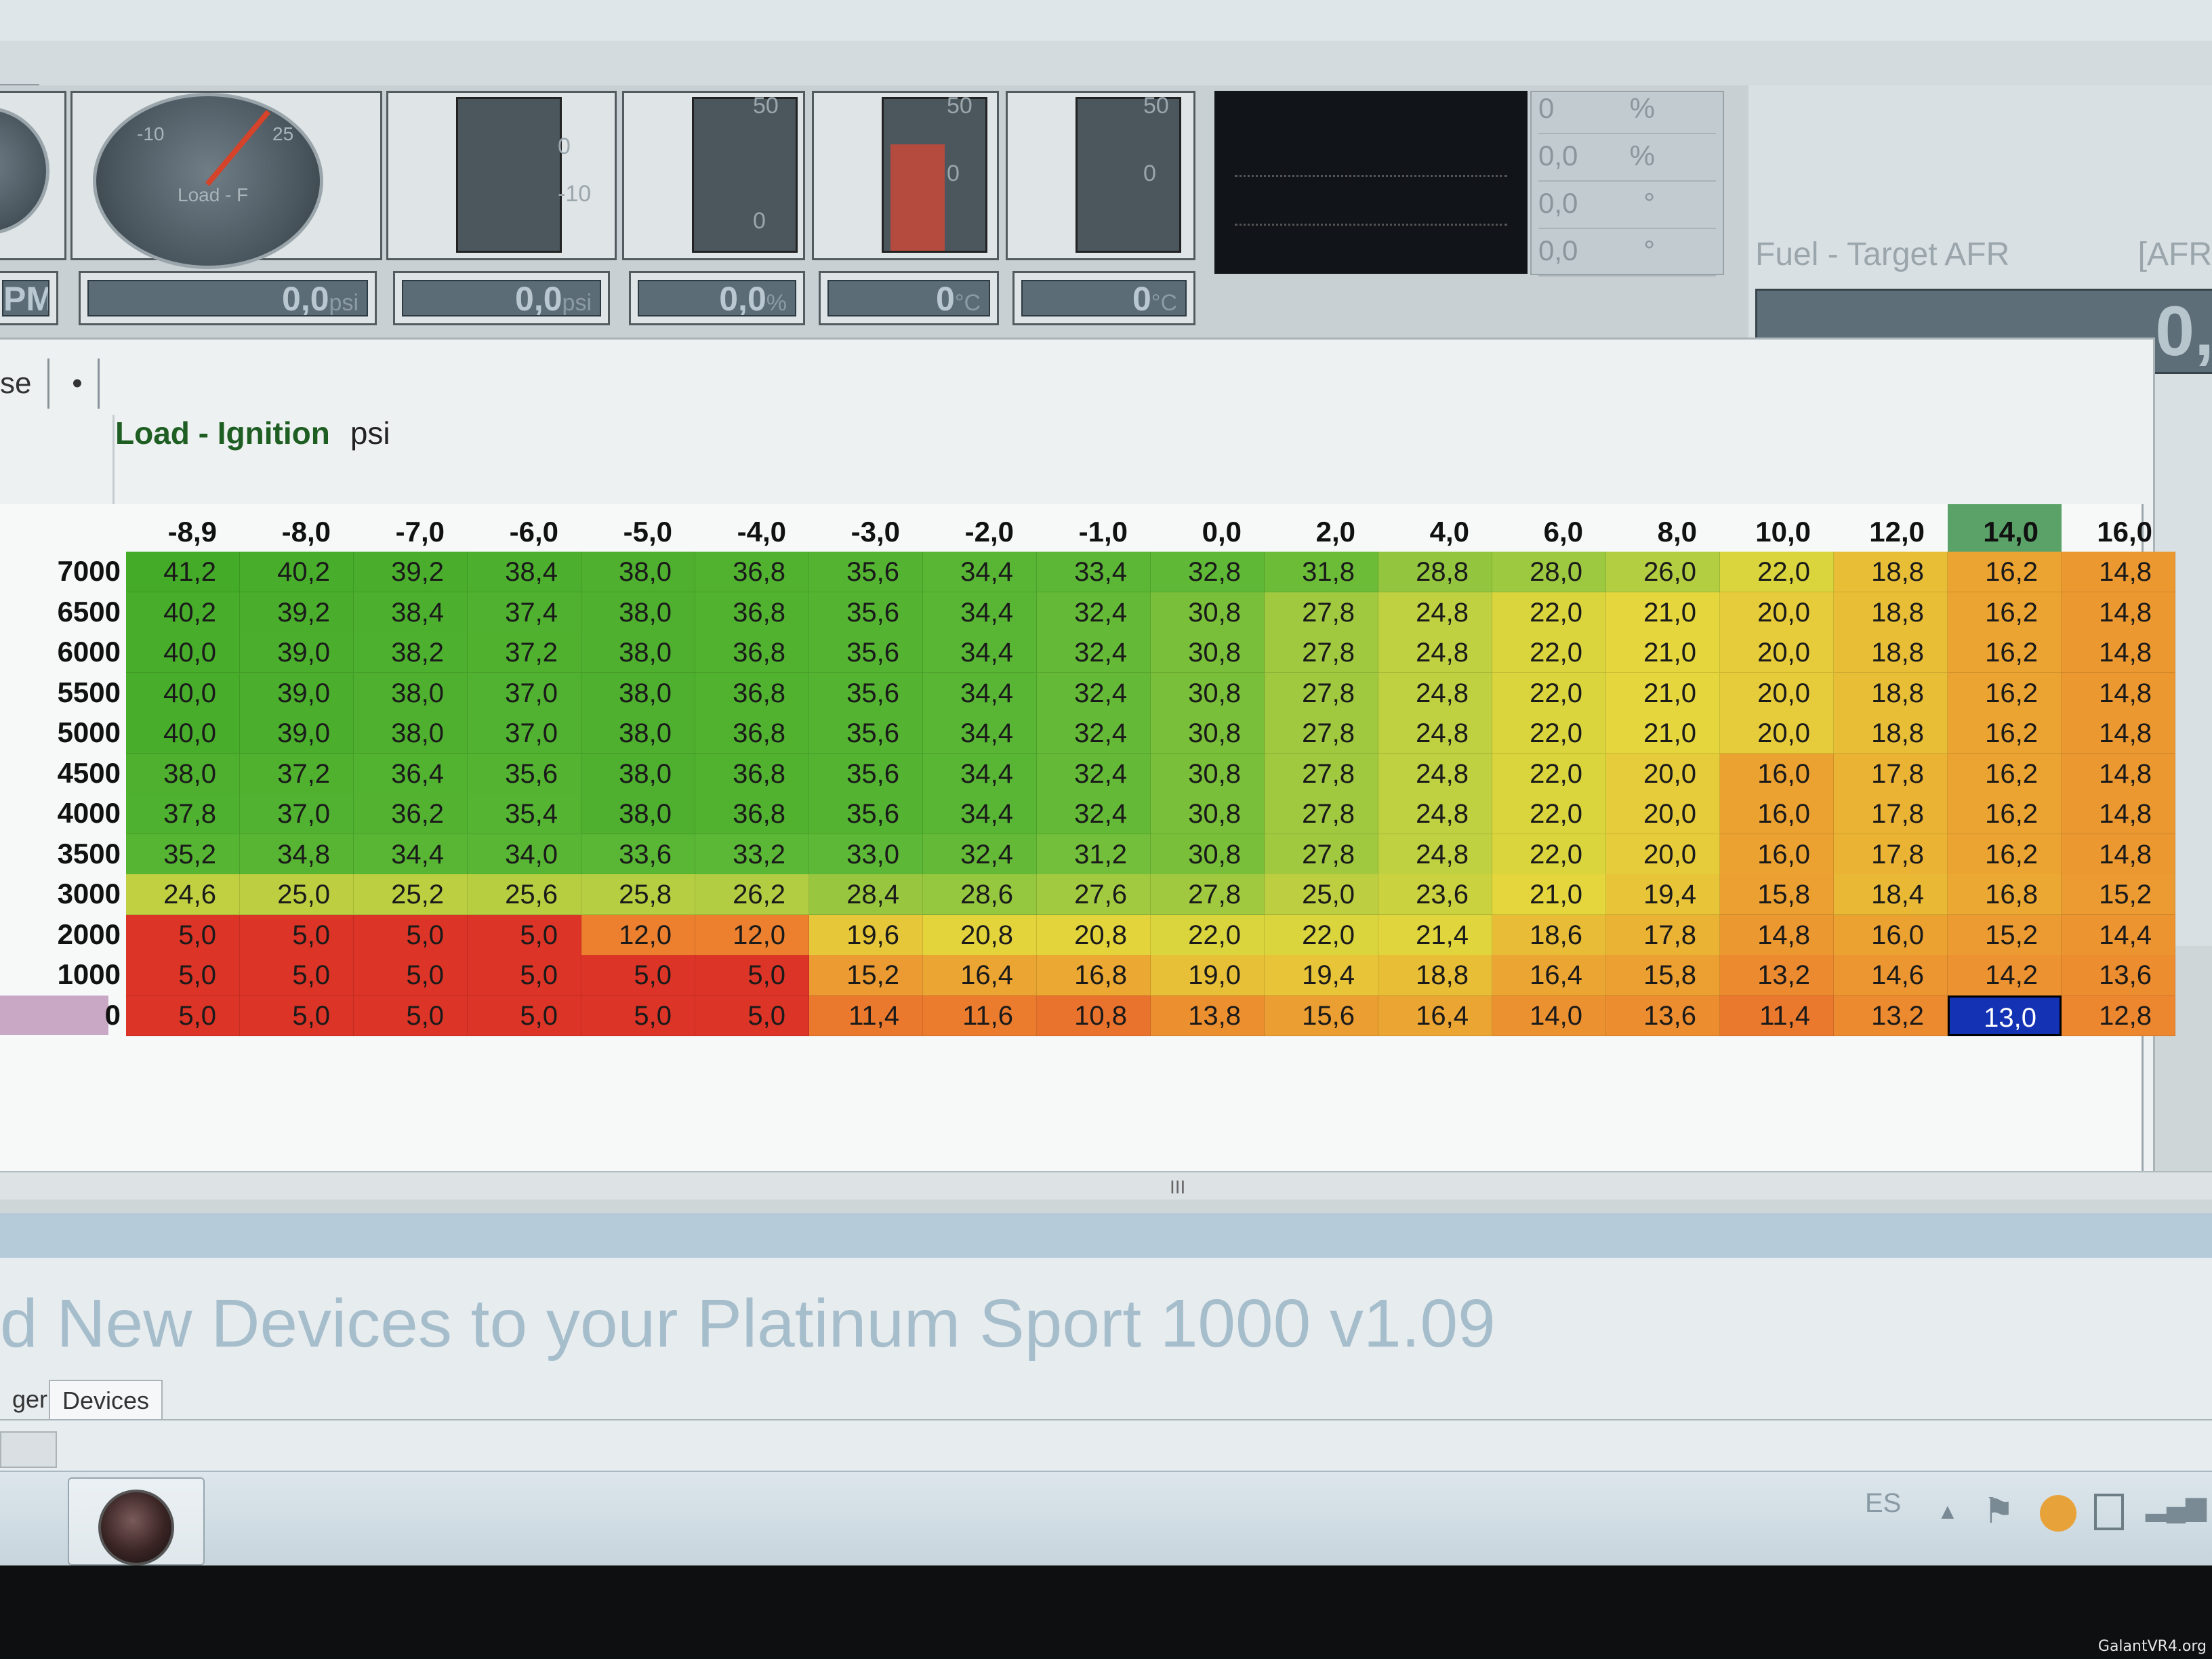  Describe the element at coordinates (106, 1400) in the screenshot. I see `tab-devices: Devices` at that location.